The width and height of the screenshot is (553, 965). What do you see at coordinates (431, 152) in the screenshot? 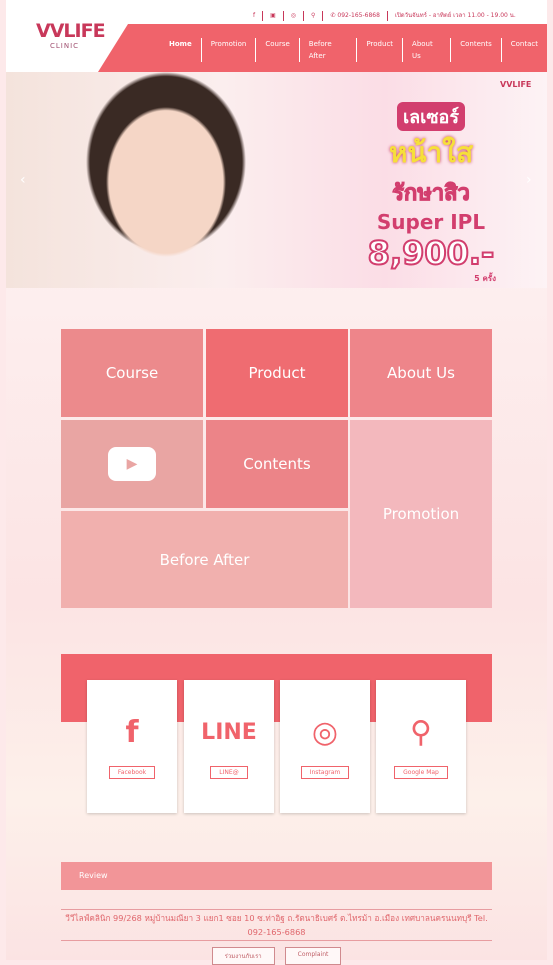
I see `promo-line2: หน้าใส` at bounding box center [431, 152].